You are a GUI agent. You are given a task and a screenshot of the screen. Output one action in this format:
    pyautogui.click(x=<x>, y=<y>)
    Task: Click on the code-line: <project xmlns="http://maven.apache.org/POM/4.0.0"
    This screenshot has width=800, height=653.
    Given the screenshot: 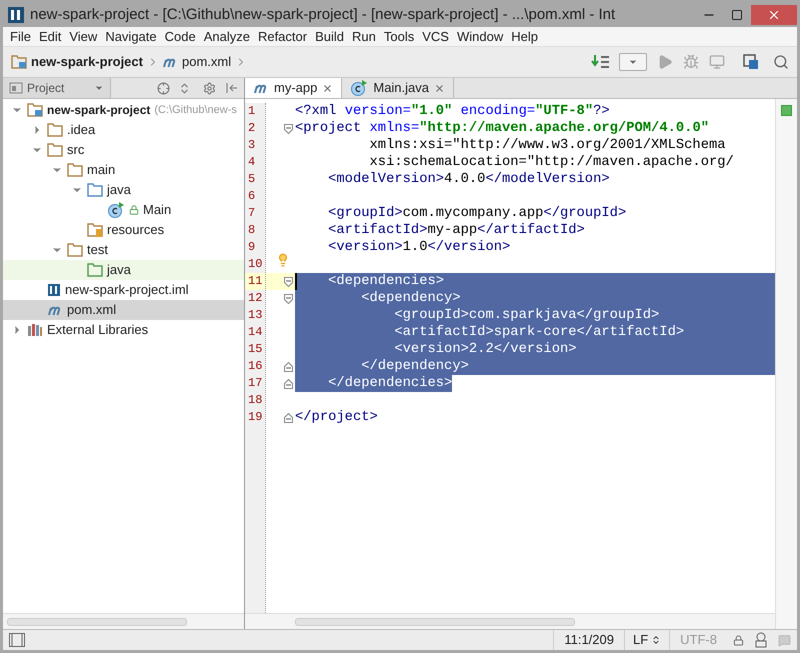 What is the action you would take?
    pyautogui.click(x=502, y=128)
    